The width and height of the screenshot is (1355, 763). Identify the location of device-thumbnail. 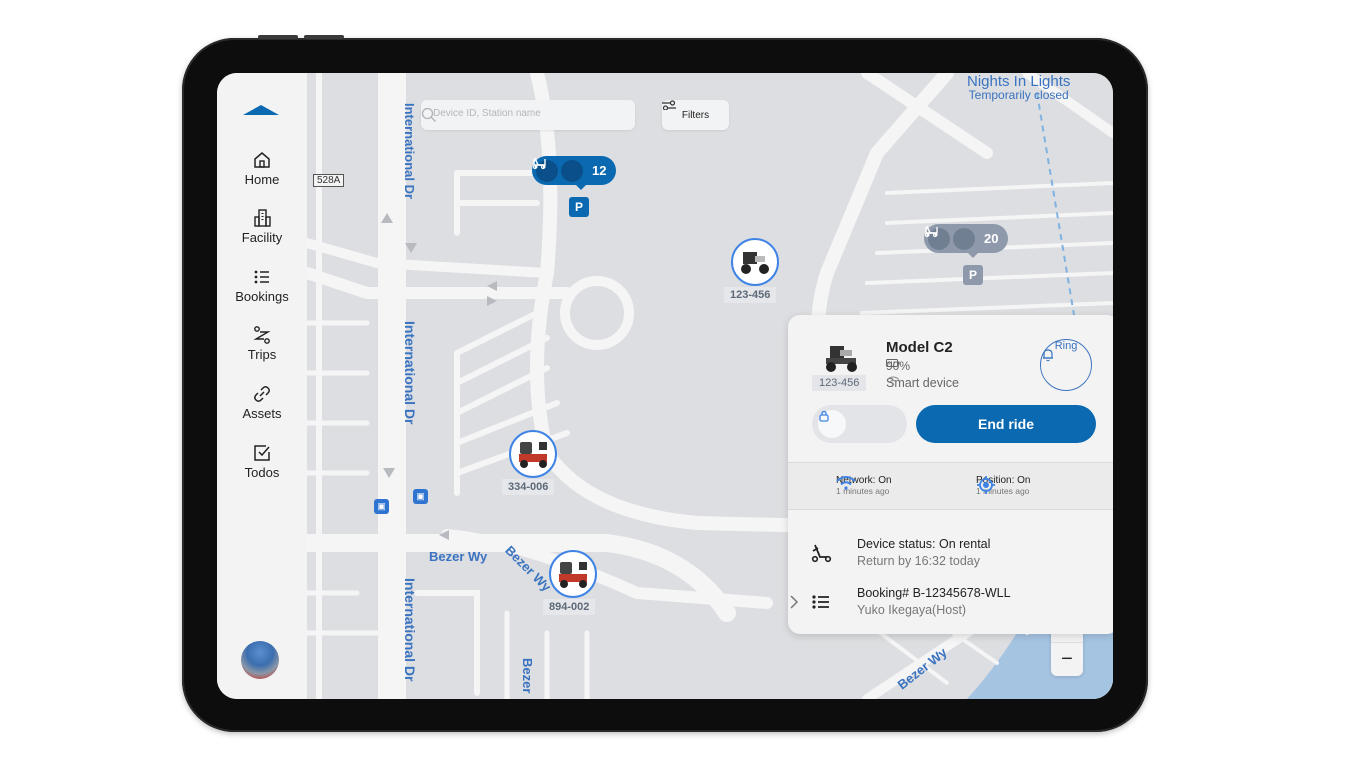
(841, 359).